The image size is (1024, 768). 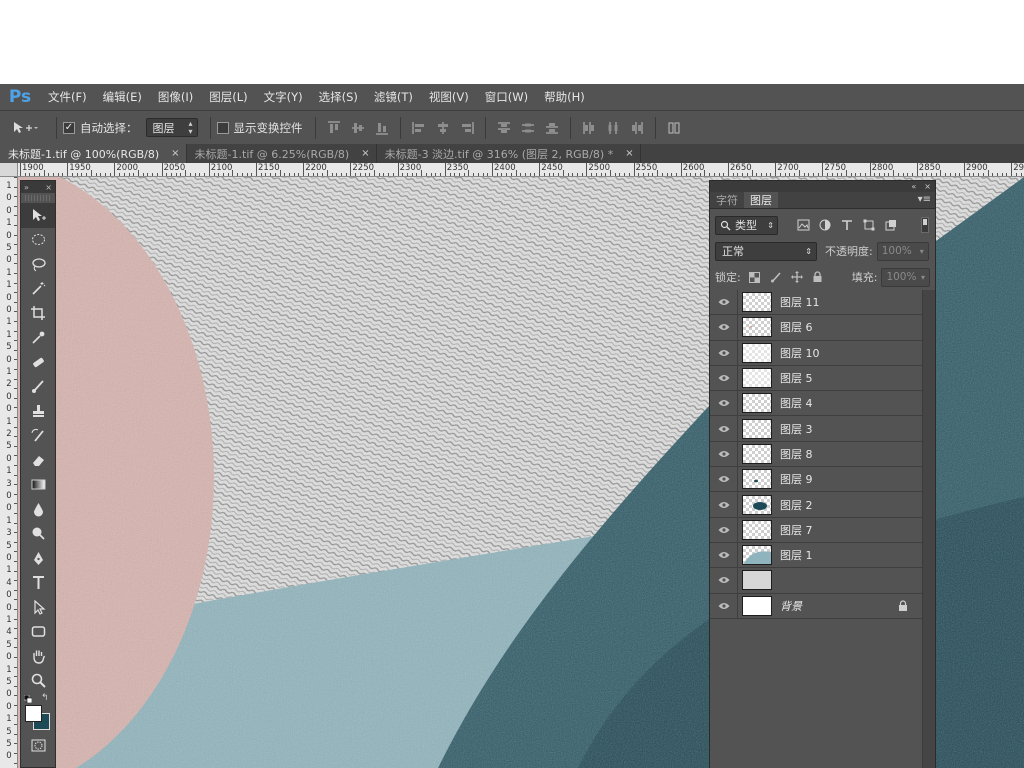 I want to click on clone-stamp-tool-icon, so click(x=38, y=411).